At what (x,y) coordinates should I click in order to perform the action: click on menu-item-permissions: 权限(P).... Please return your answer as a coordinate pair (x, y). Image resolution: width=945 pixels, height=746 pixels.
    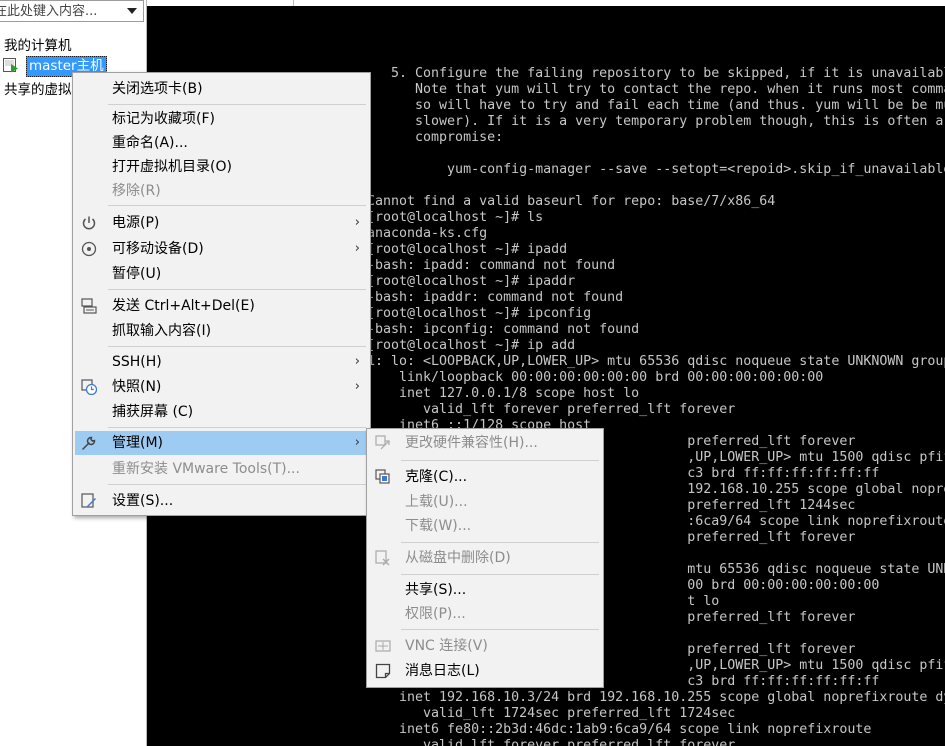
    Looking at the image, I should click on (435, 614).